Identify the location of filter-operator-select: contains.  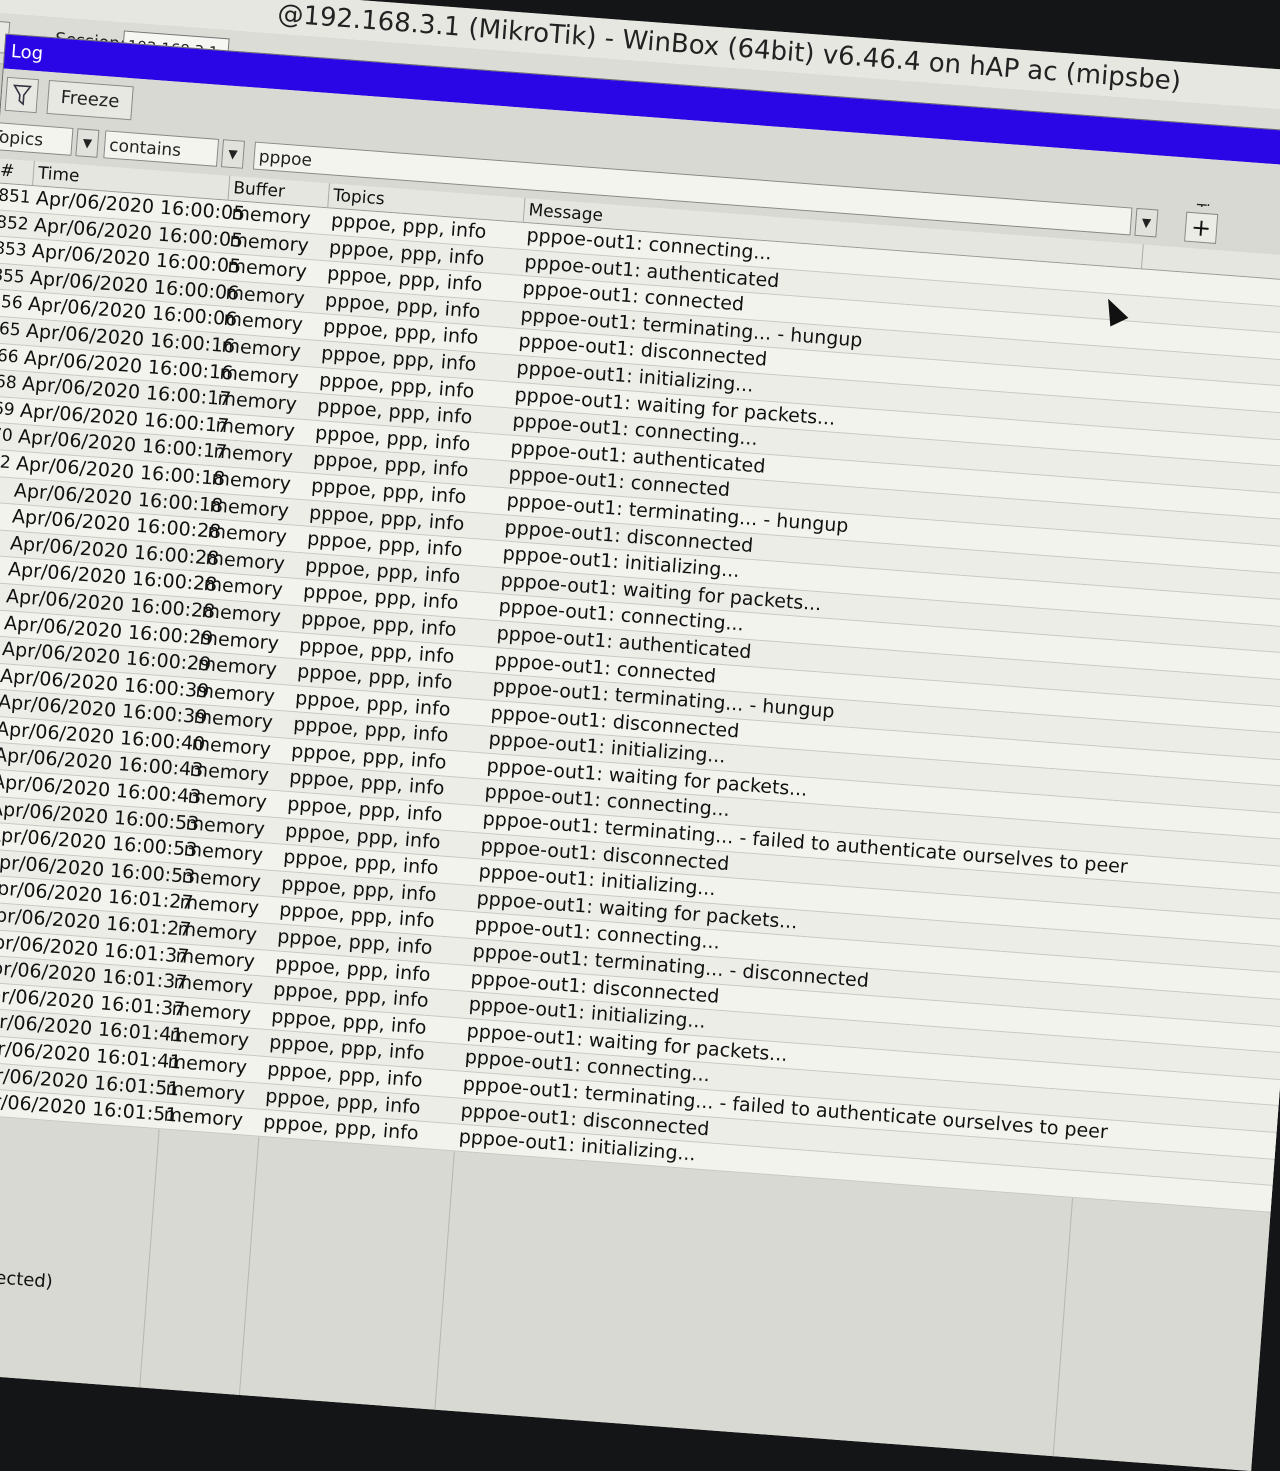
(161, 148).